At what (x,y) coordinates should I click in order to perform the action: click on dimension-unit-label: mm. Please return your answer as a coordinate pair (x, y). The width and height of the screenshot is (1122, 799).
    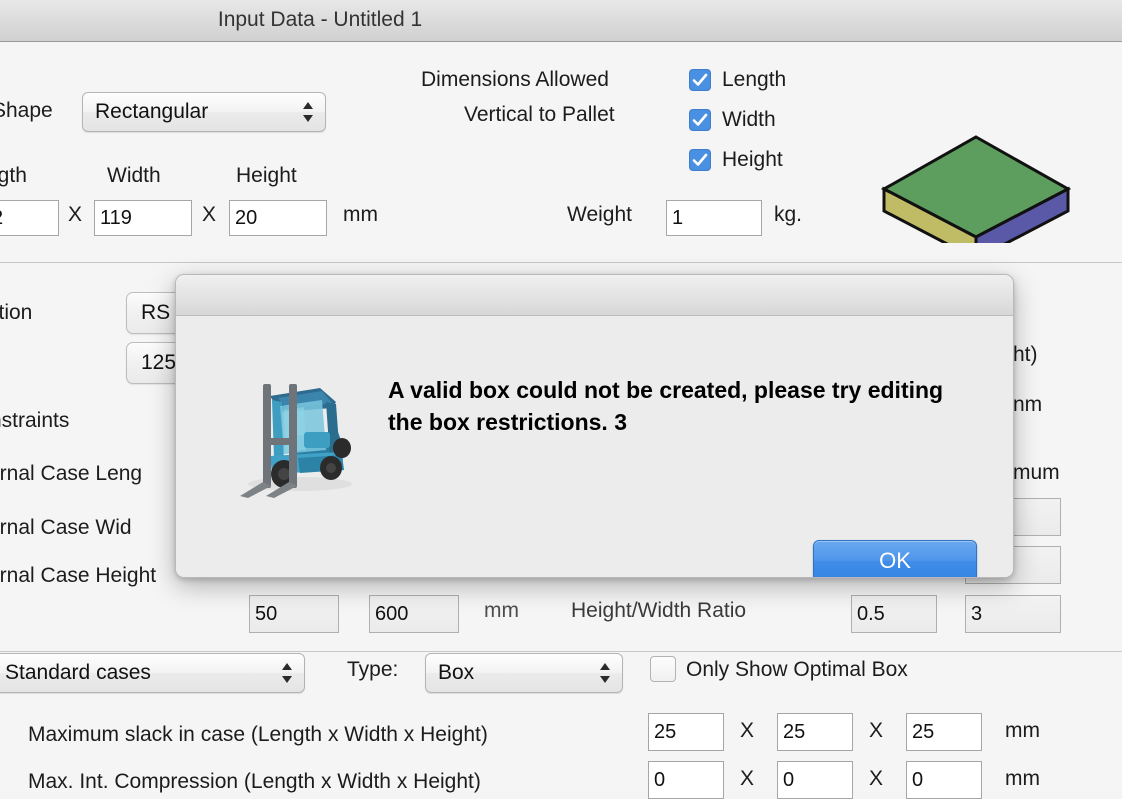
    Looking at the image, I should click on (360, 214).